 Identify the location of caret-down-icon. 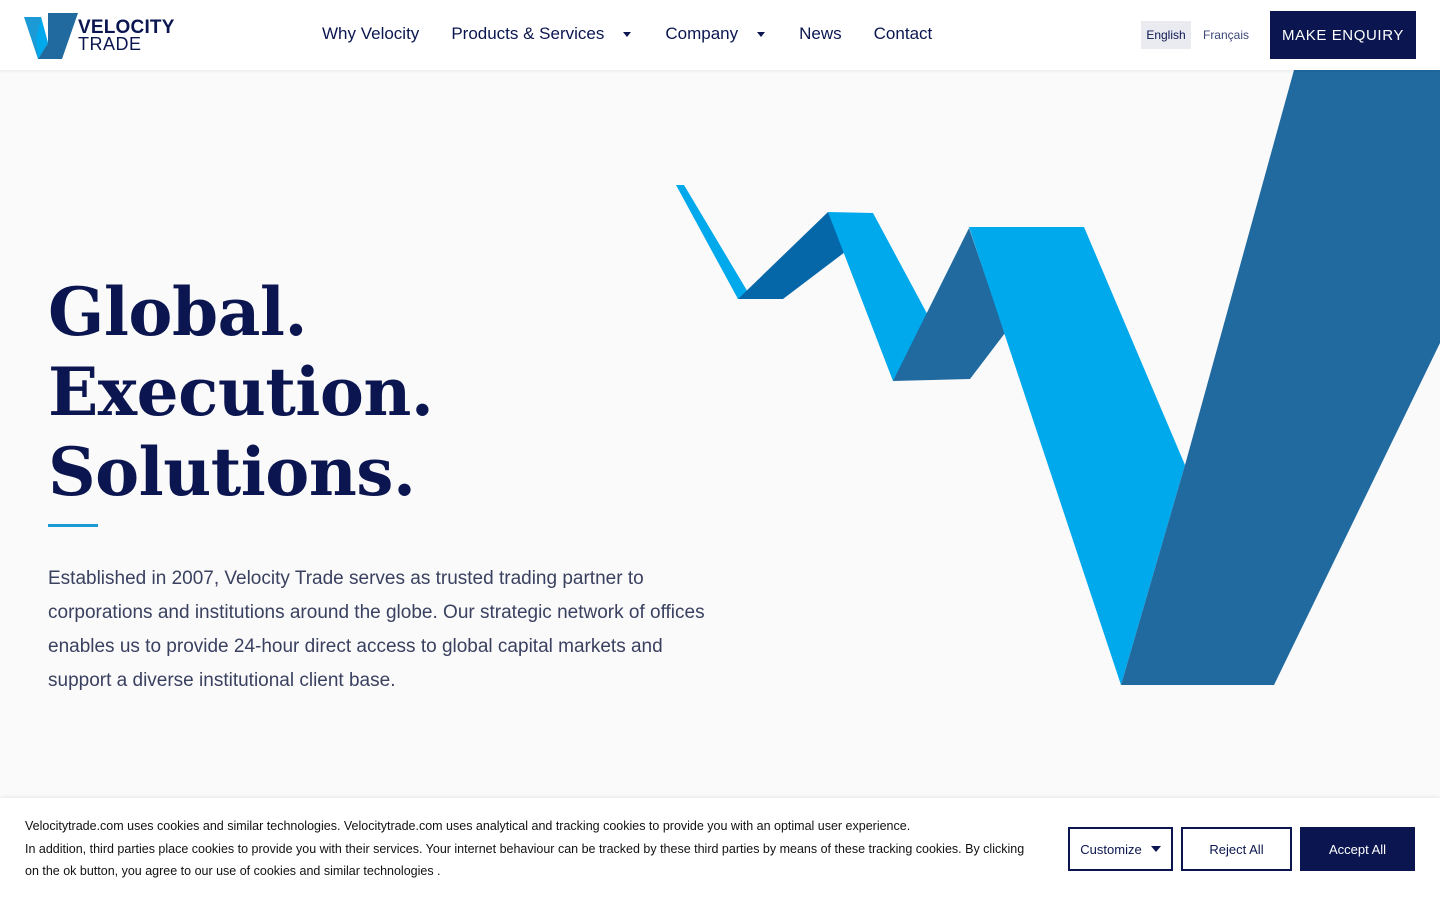
(1155, 849).